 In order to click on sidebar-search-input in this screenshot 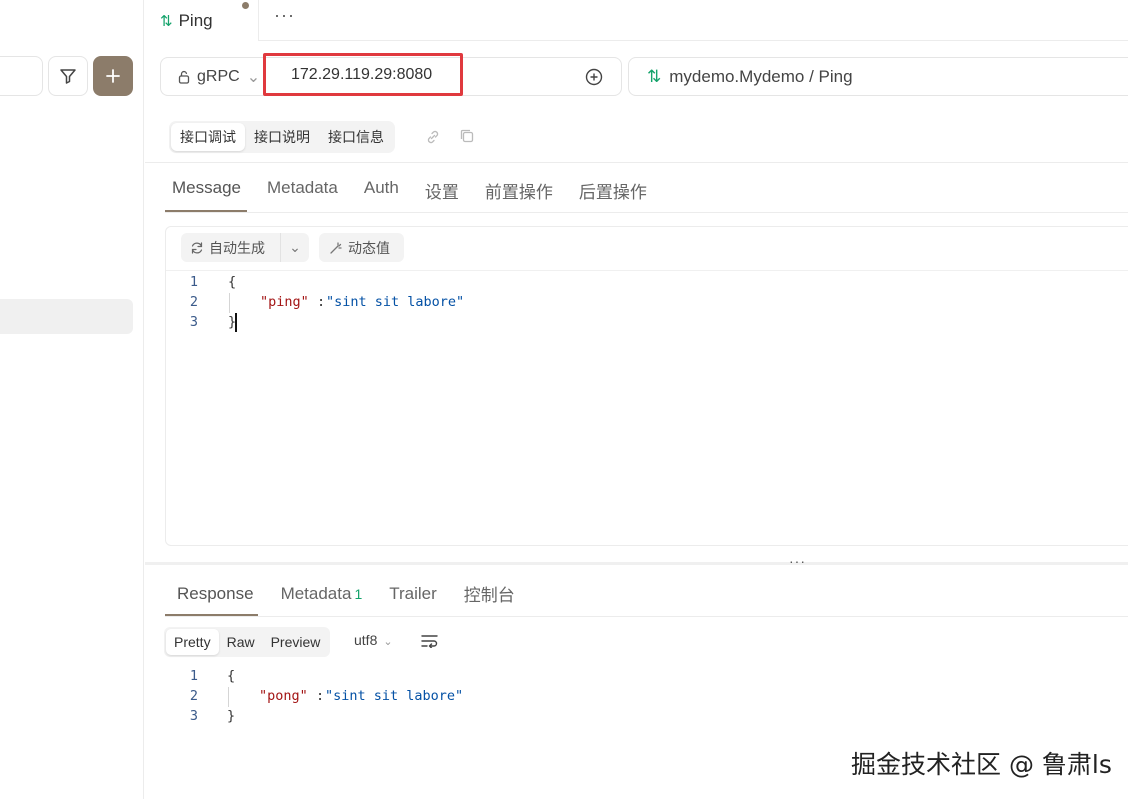, I will do `click(21, 76)`.